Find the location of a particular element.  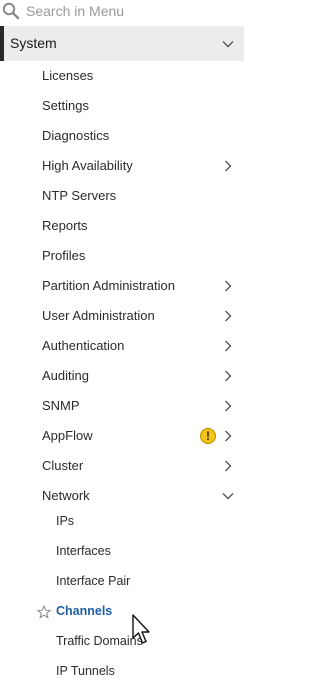

menu-item-diagnostics: Diagnostics is located at coordinates (122, 136).